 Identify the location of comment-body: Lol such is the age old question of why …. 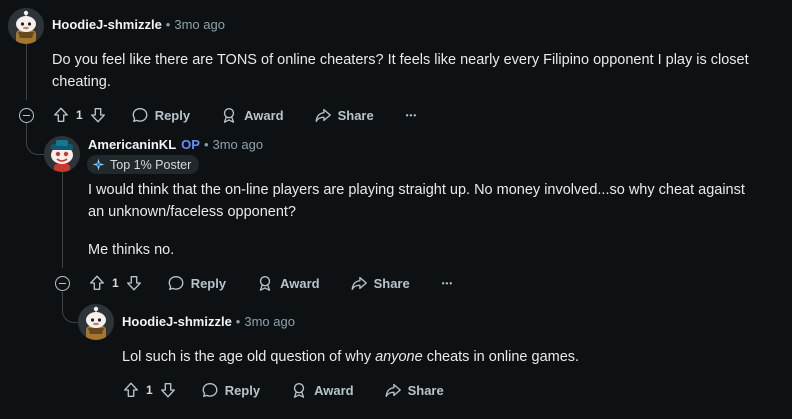
(350, 357).